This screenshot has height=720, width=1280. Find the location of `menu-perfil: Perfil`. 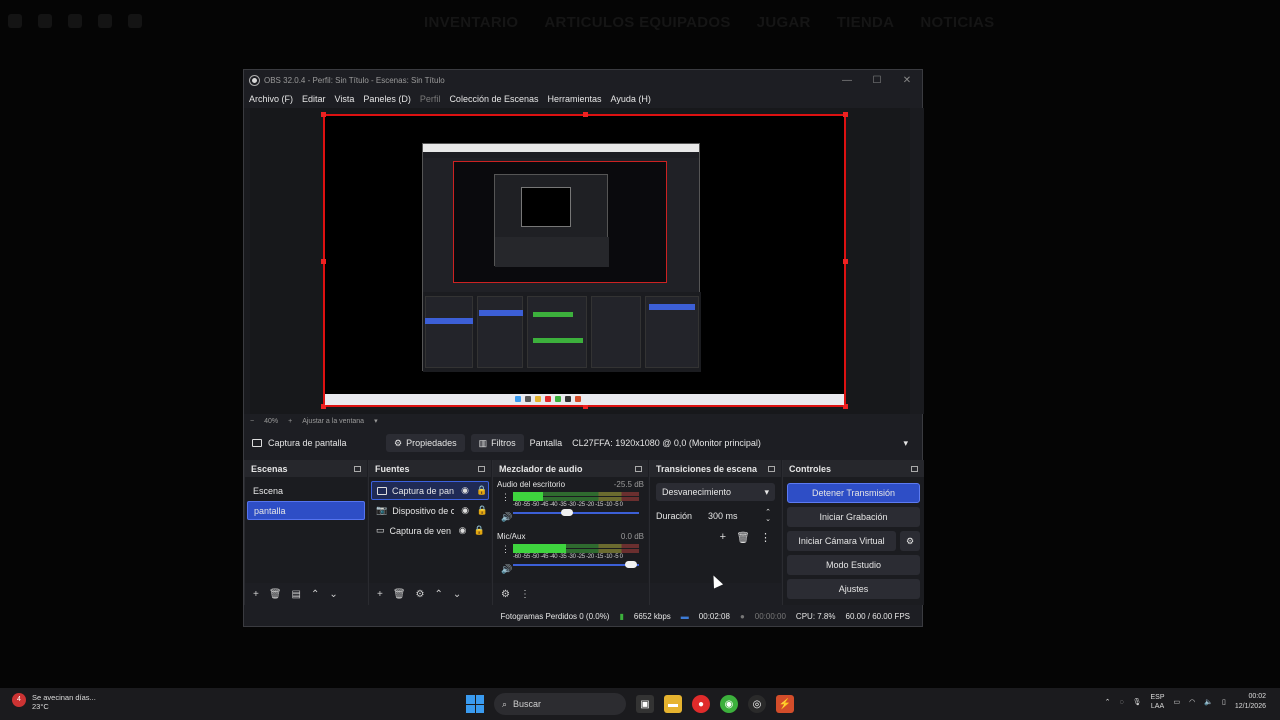

menu-perfil: Perfil is located at coordinates (430, 99).